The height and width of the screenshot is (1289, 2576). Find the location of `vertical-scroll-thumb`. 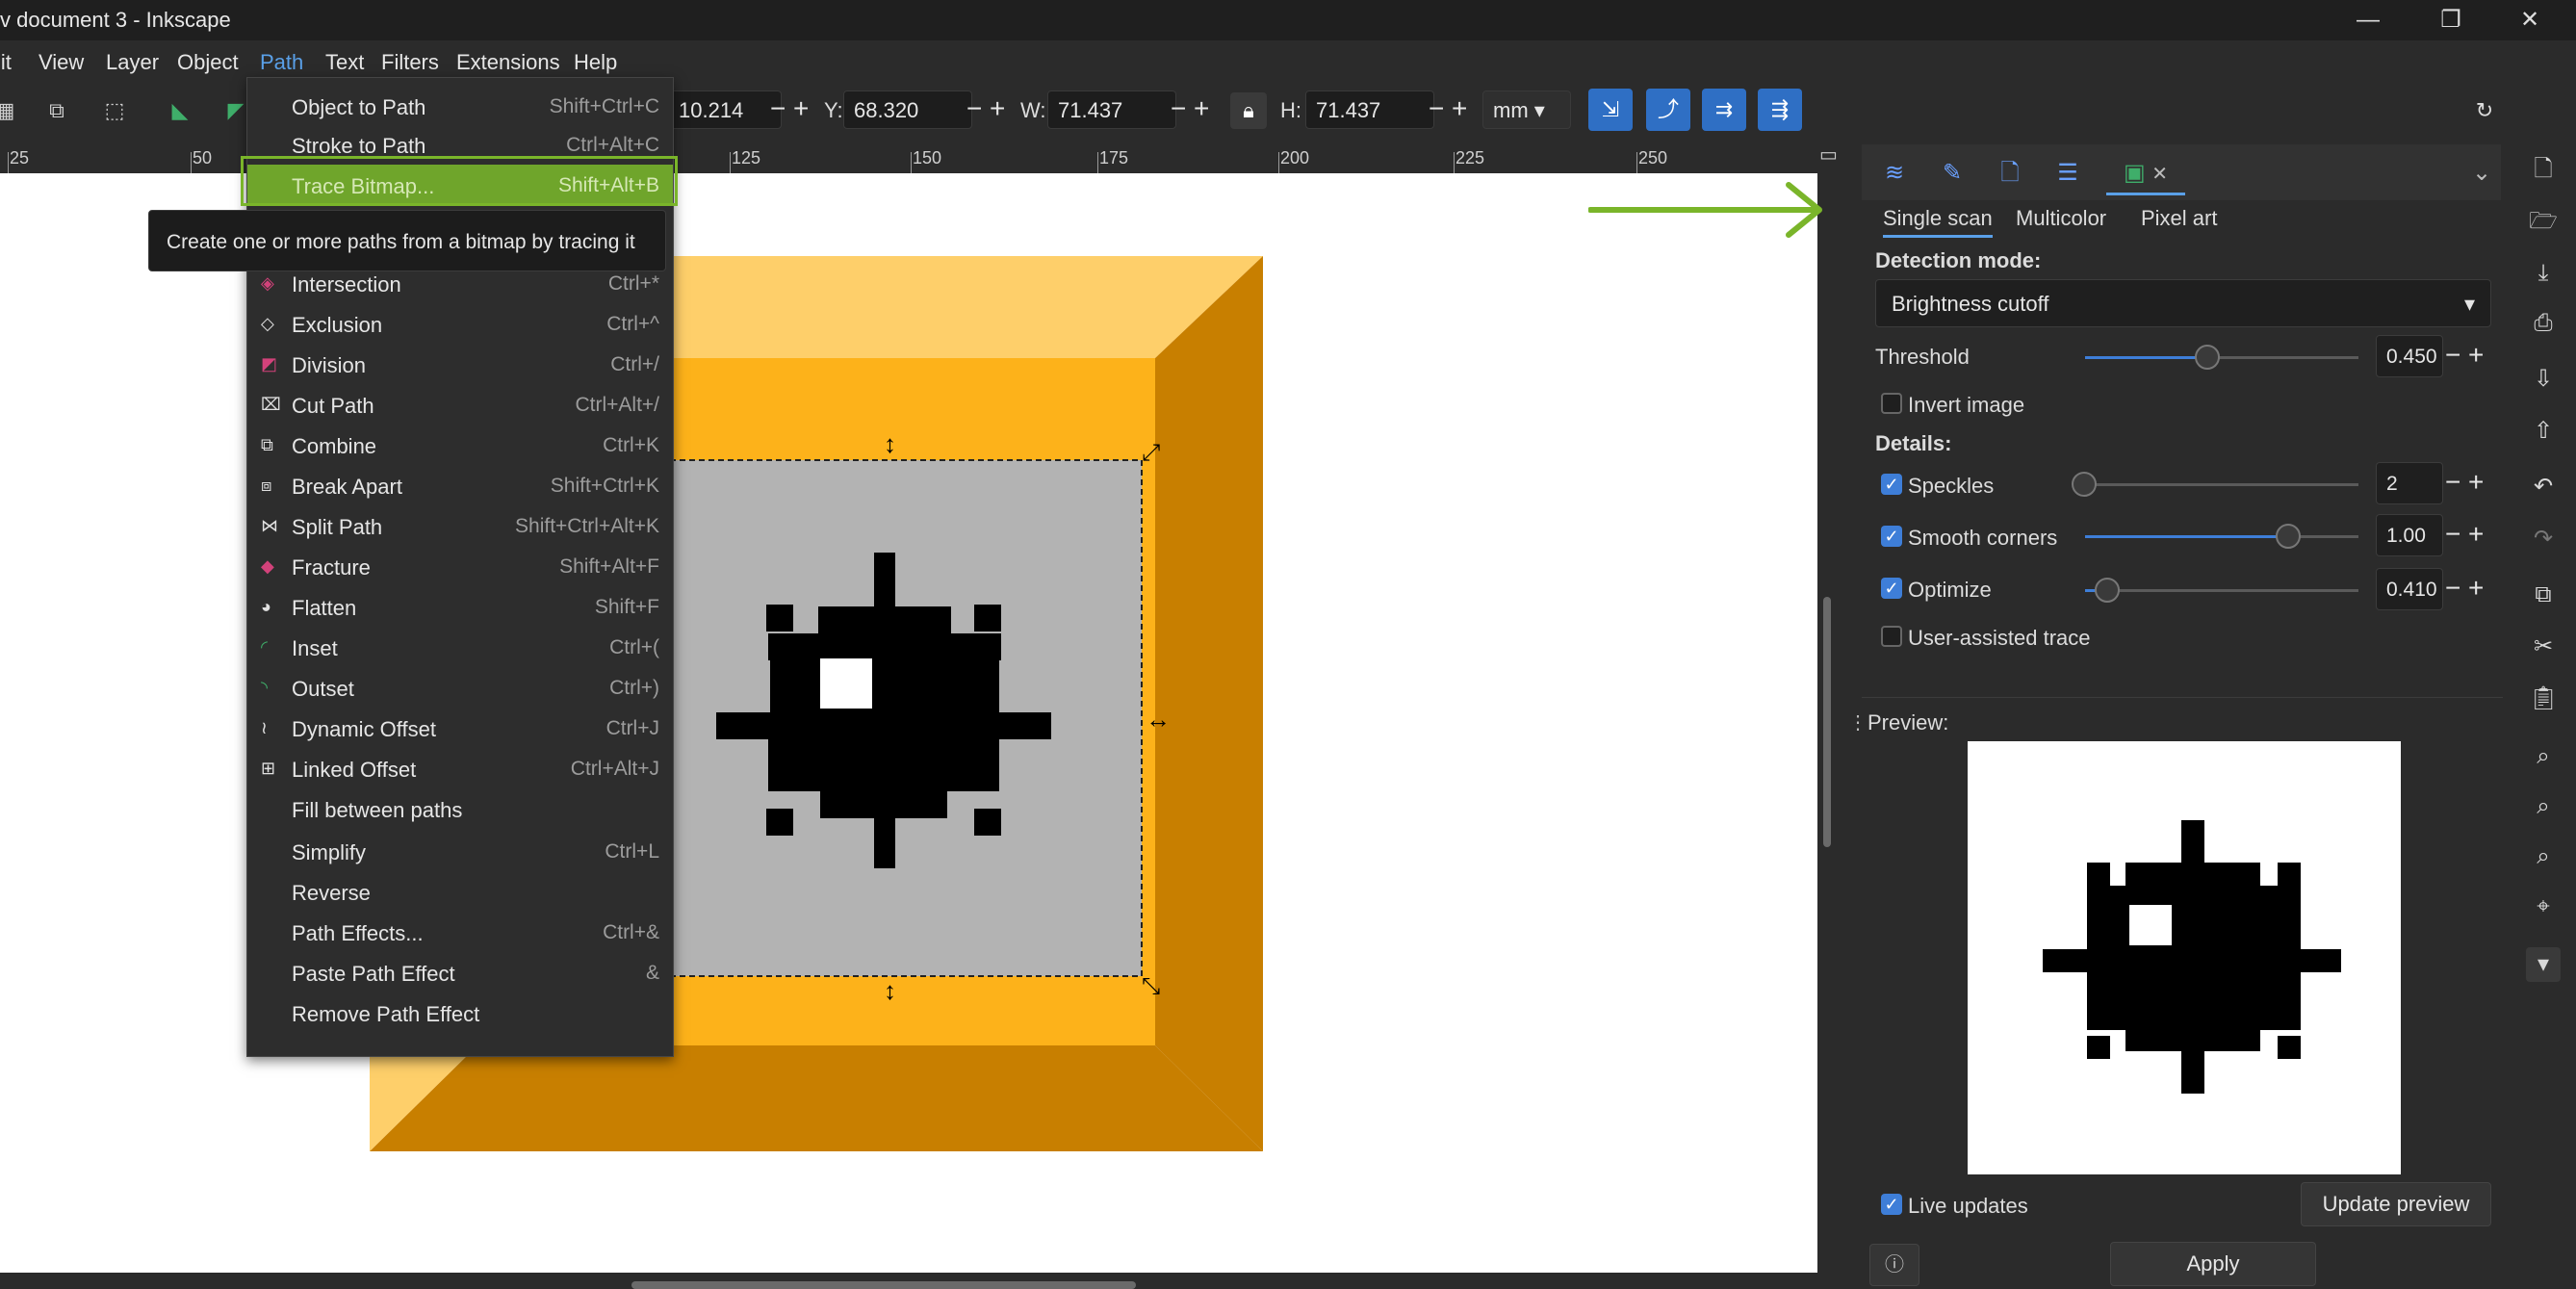

vertical-scroll-thumb is located at coordinates (1827, 722).